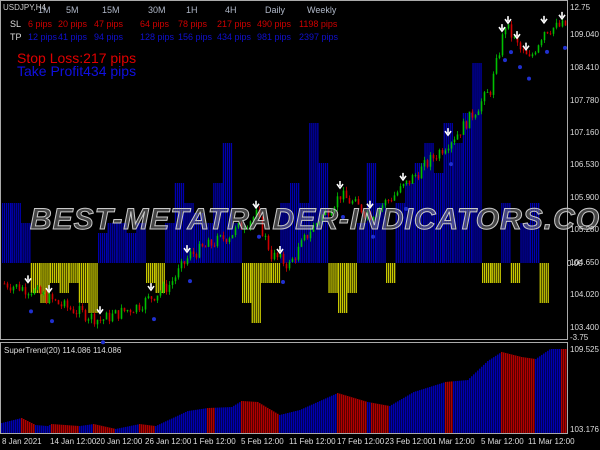 The height and width of the screenshot is (450, 600). Describe the element at coordinates (322, 10) in the screenshot. I see `timeframe-7: Weekly` at that location.